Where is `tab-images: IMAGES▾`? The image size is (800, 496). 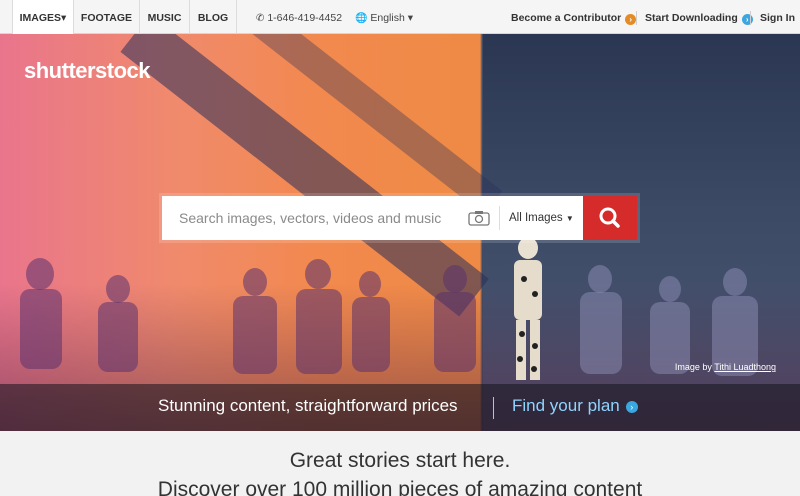 tab-images: IMAGES▾ is located at coordinates (43, 17).